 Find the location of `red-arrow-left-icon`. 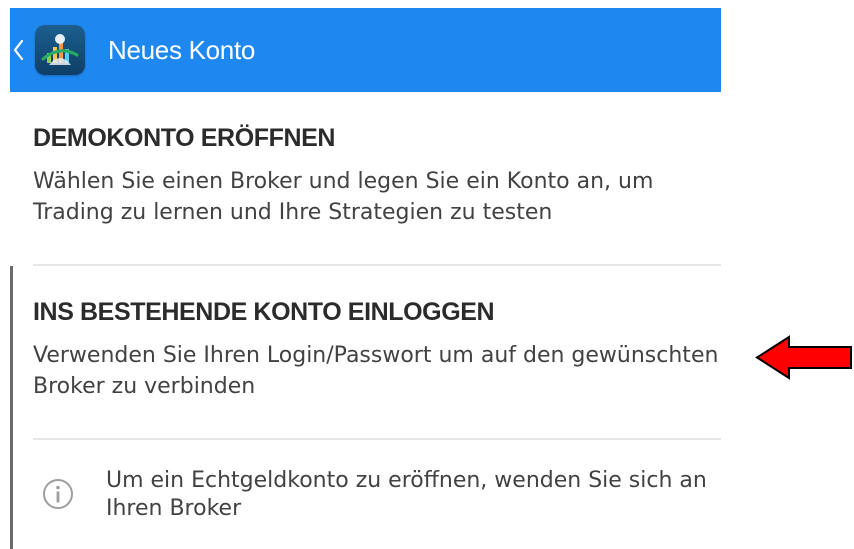

red-arrow-left-icon is located at coordinates (803, 357).